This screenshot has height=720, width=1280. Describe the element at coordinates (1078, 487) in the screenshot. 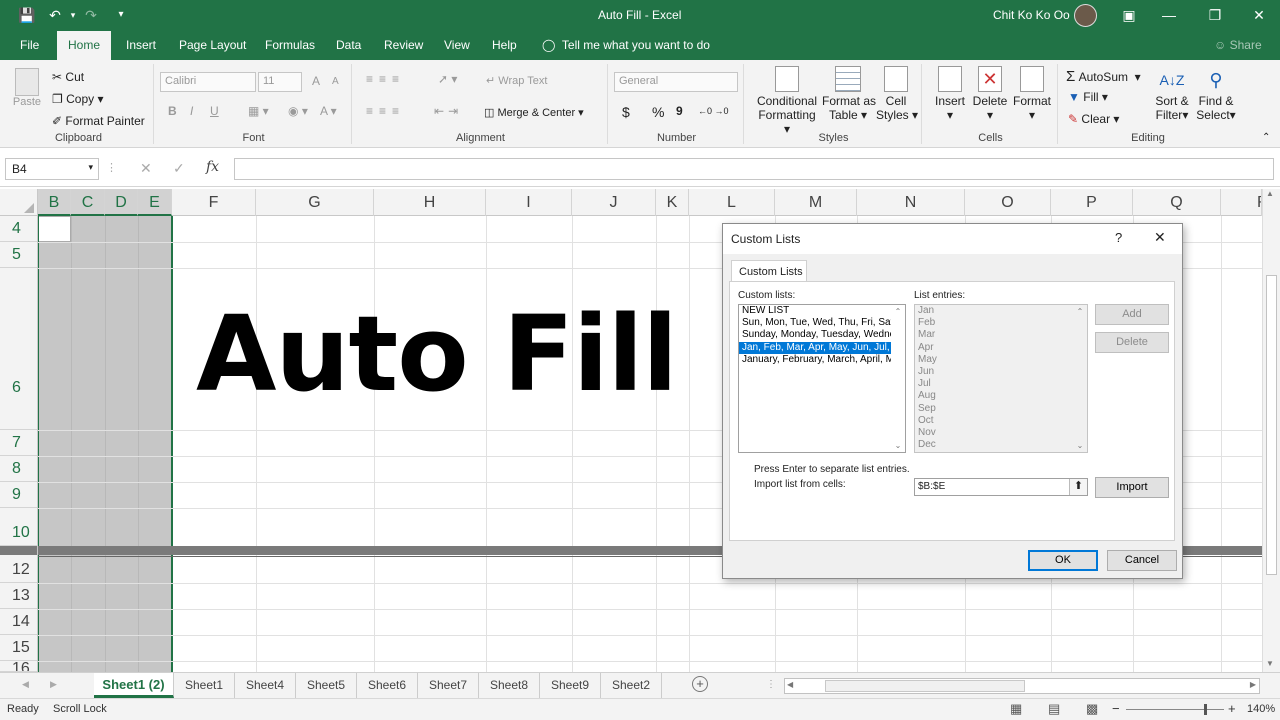

I see `collapse-dialog-icon: ⬆` at that location.